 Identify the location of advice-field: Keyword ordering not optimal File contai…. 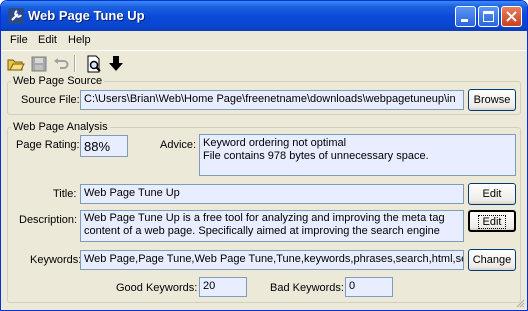
(357, 155).